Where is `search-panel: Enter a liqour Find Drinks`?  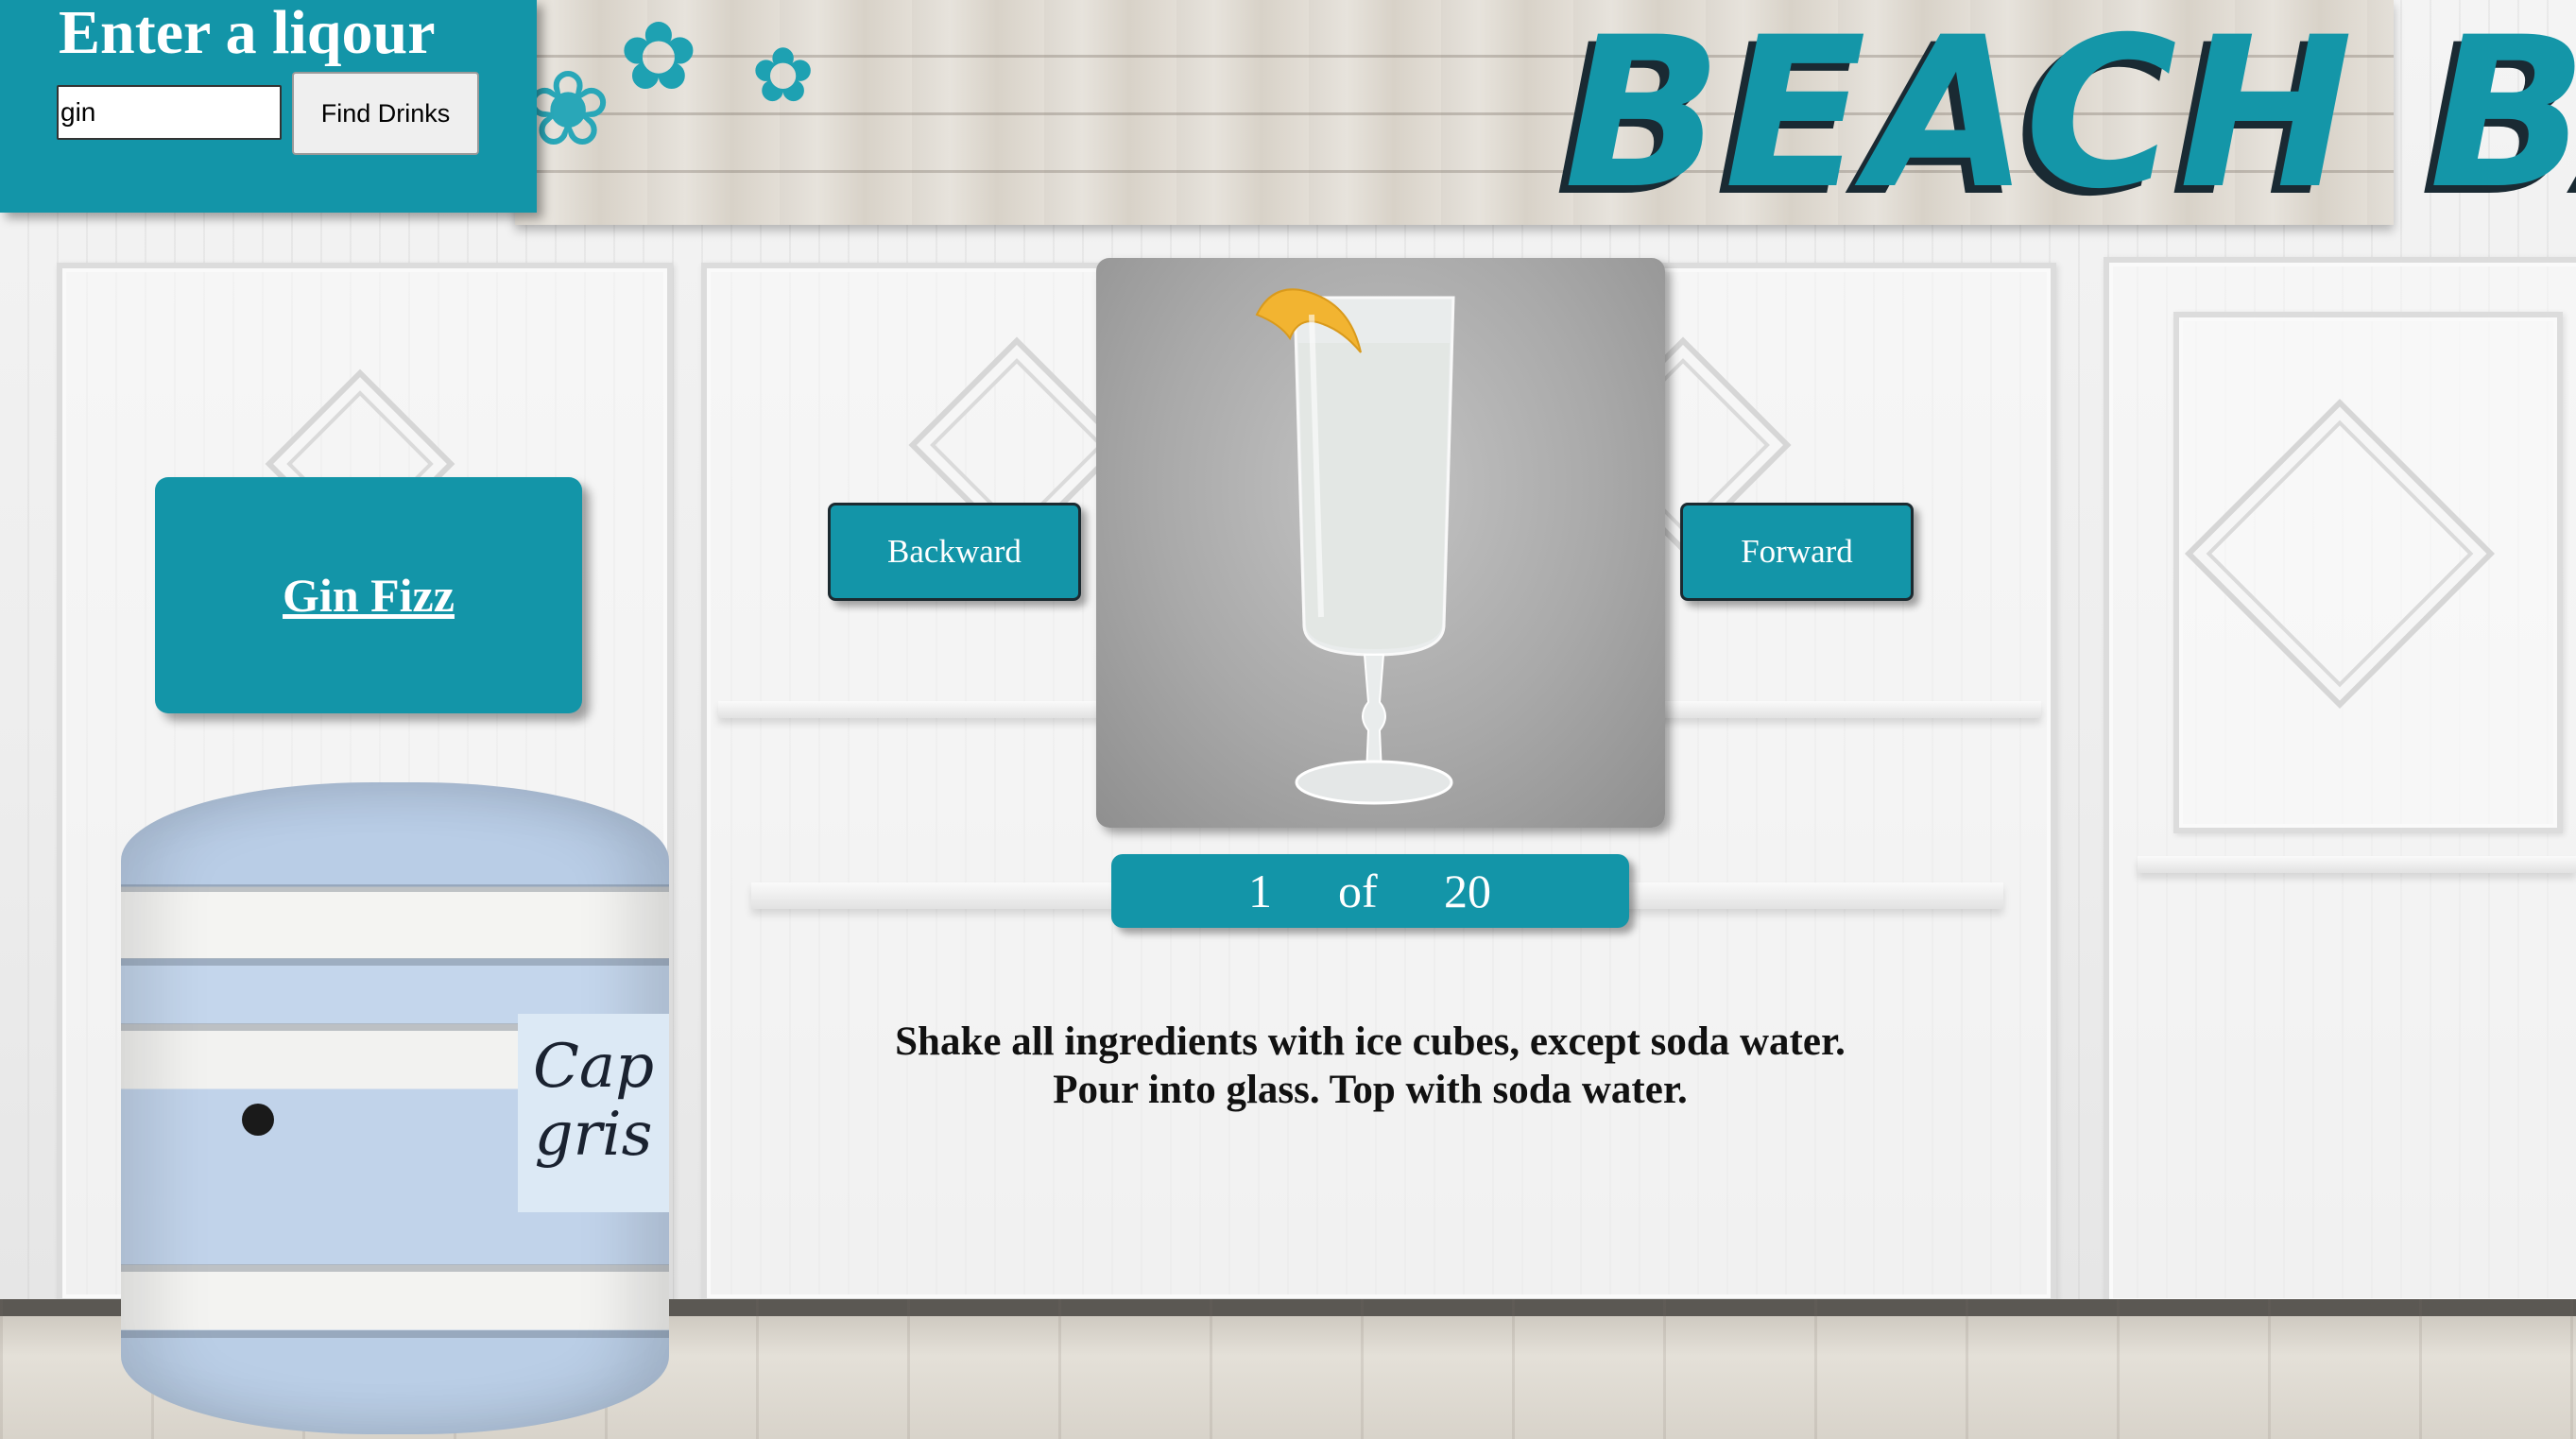 search-panel: Enter a liqour Find Drinks is located at coordinates (268, 106).